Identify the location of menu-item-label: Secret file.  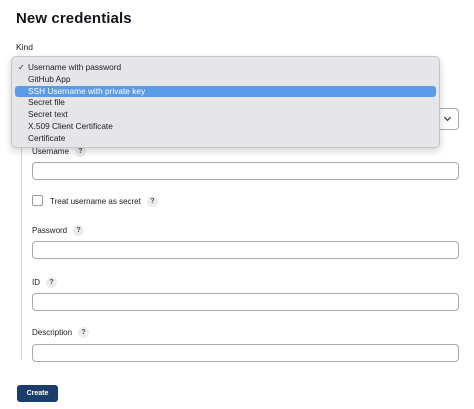
(46, 102).